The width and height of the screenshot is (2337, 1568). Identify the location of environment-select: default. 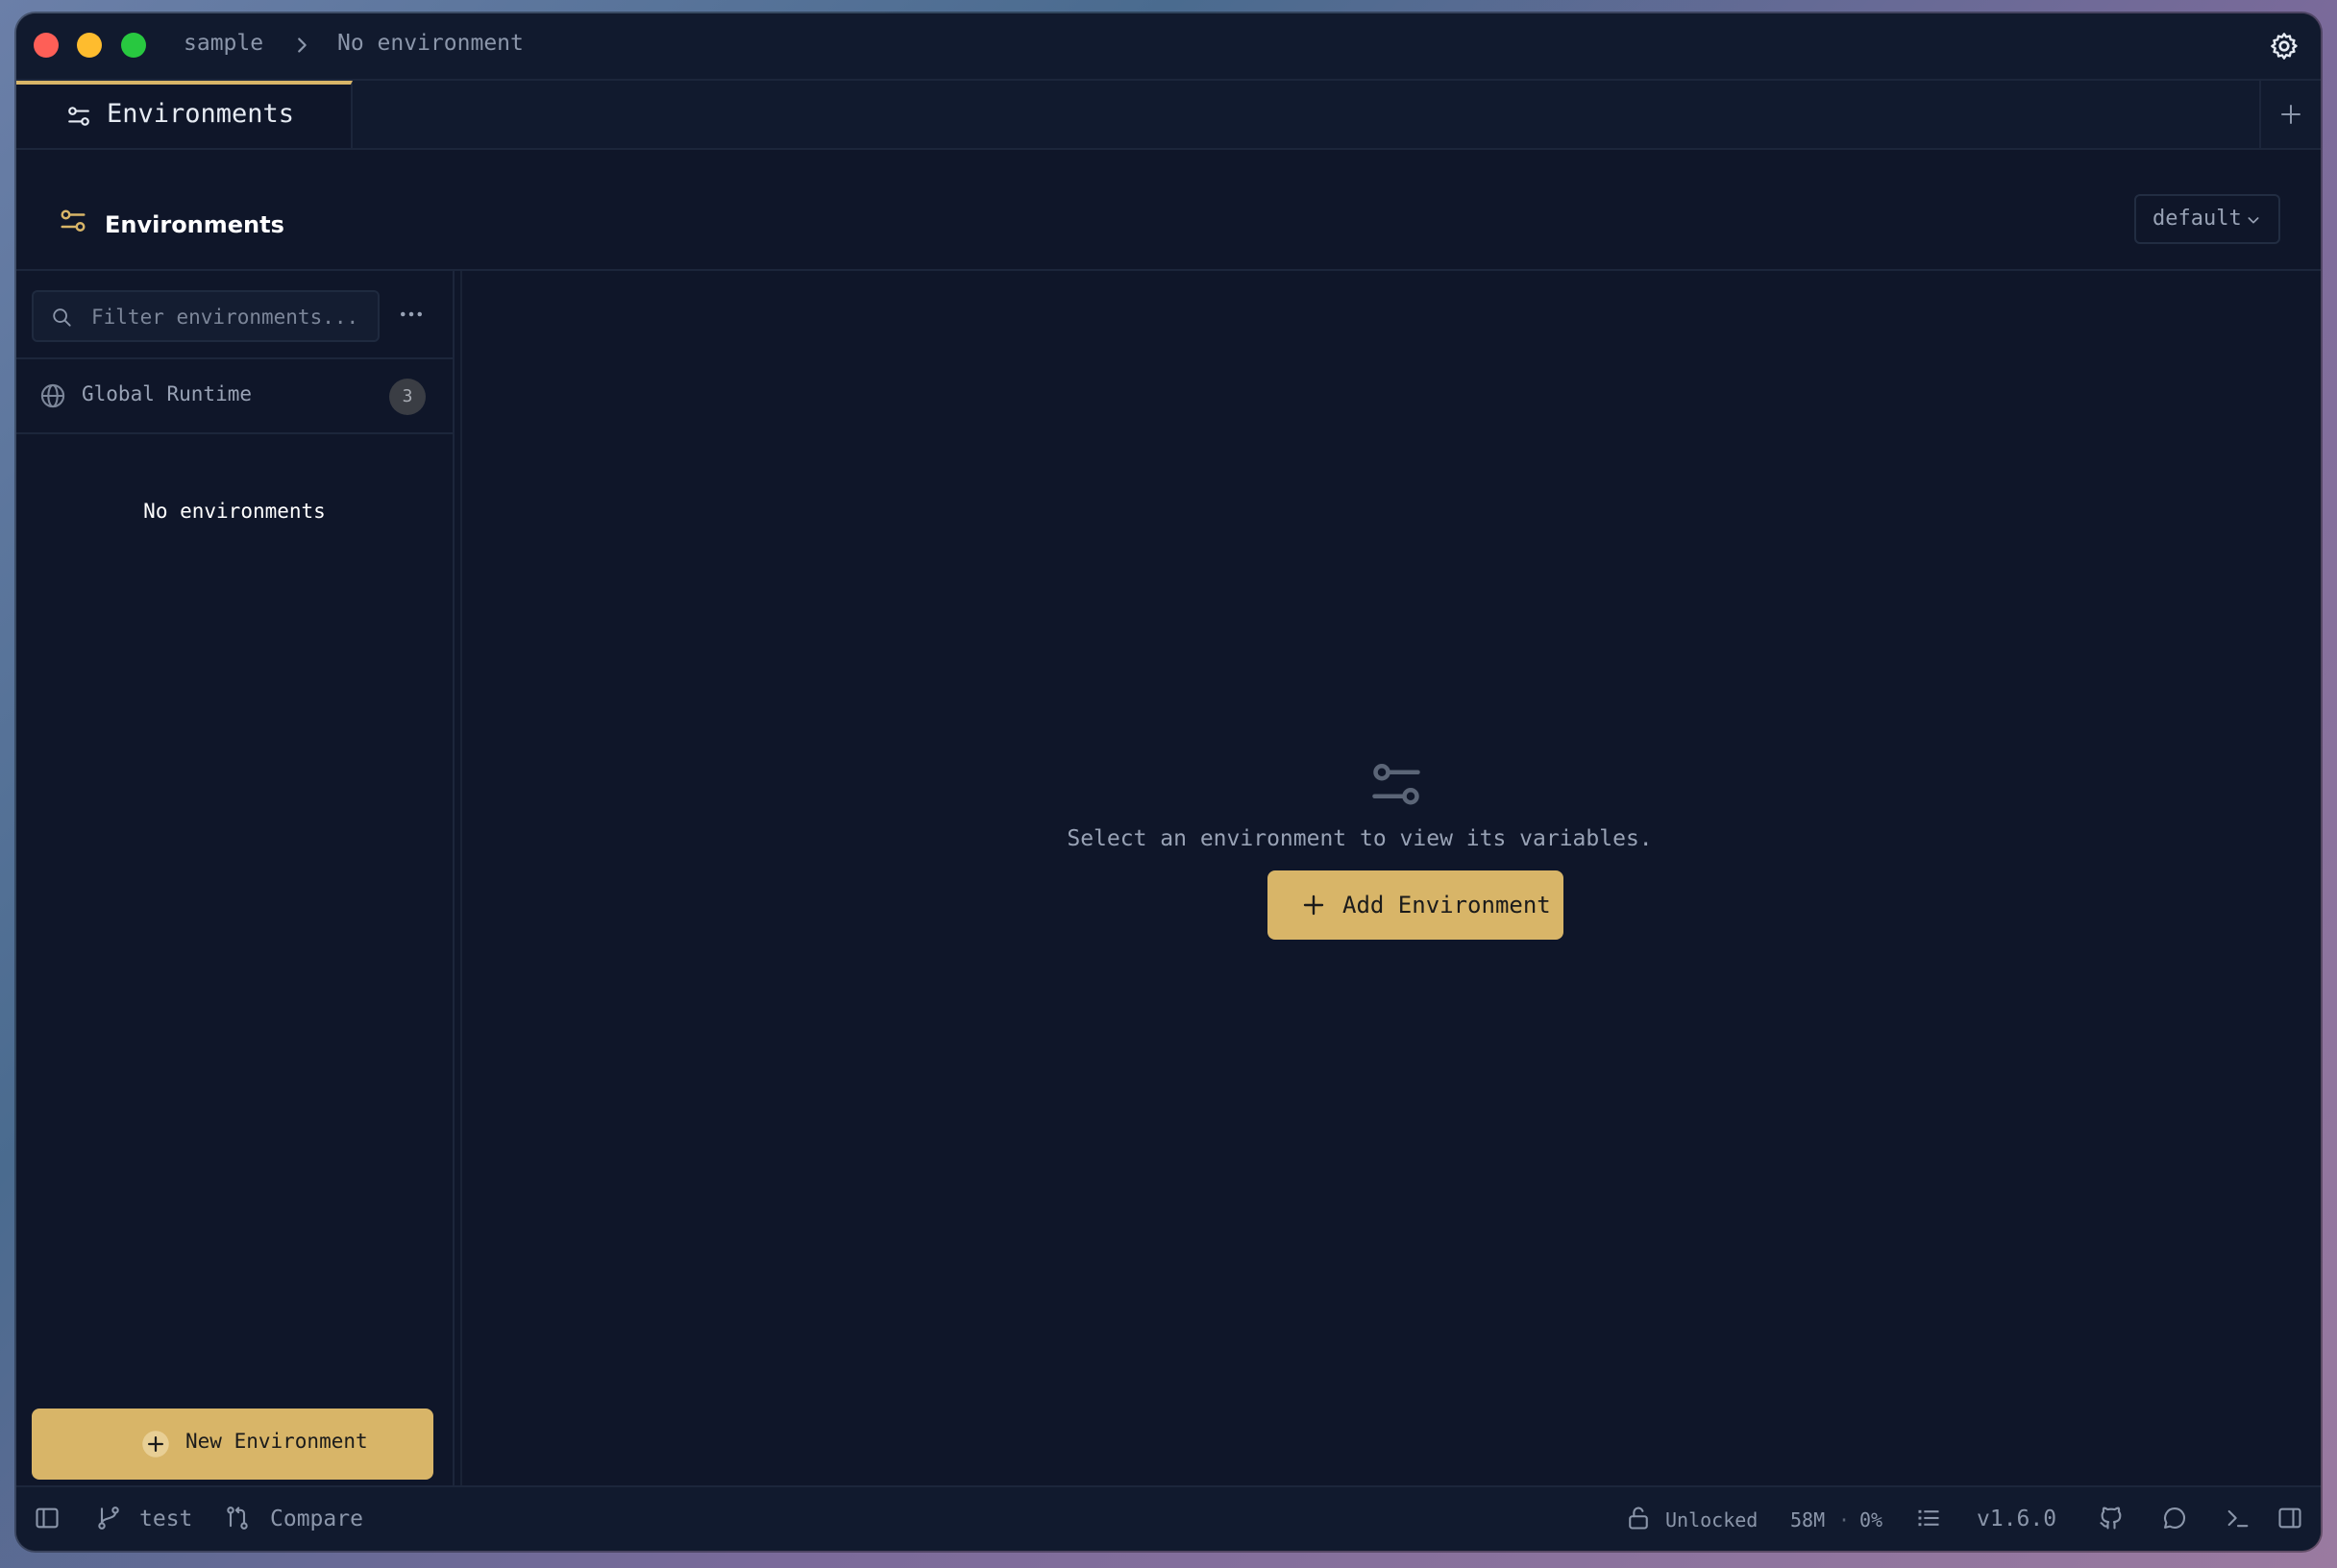
(2207, 219).